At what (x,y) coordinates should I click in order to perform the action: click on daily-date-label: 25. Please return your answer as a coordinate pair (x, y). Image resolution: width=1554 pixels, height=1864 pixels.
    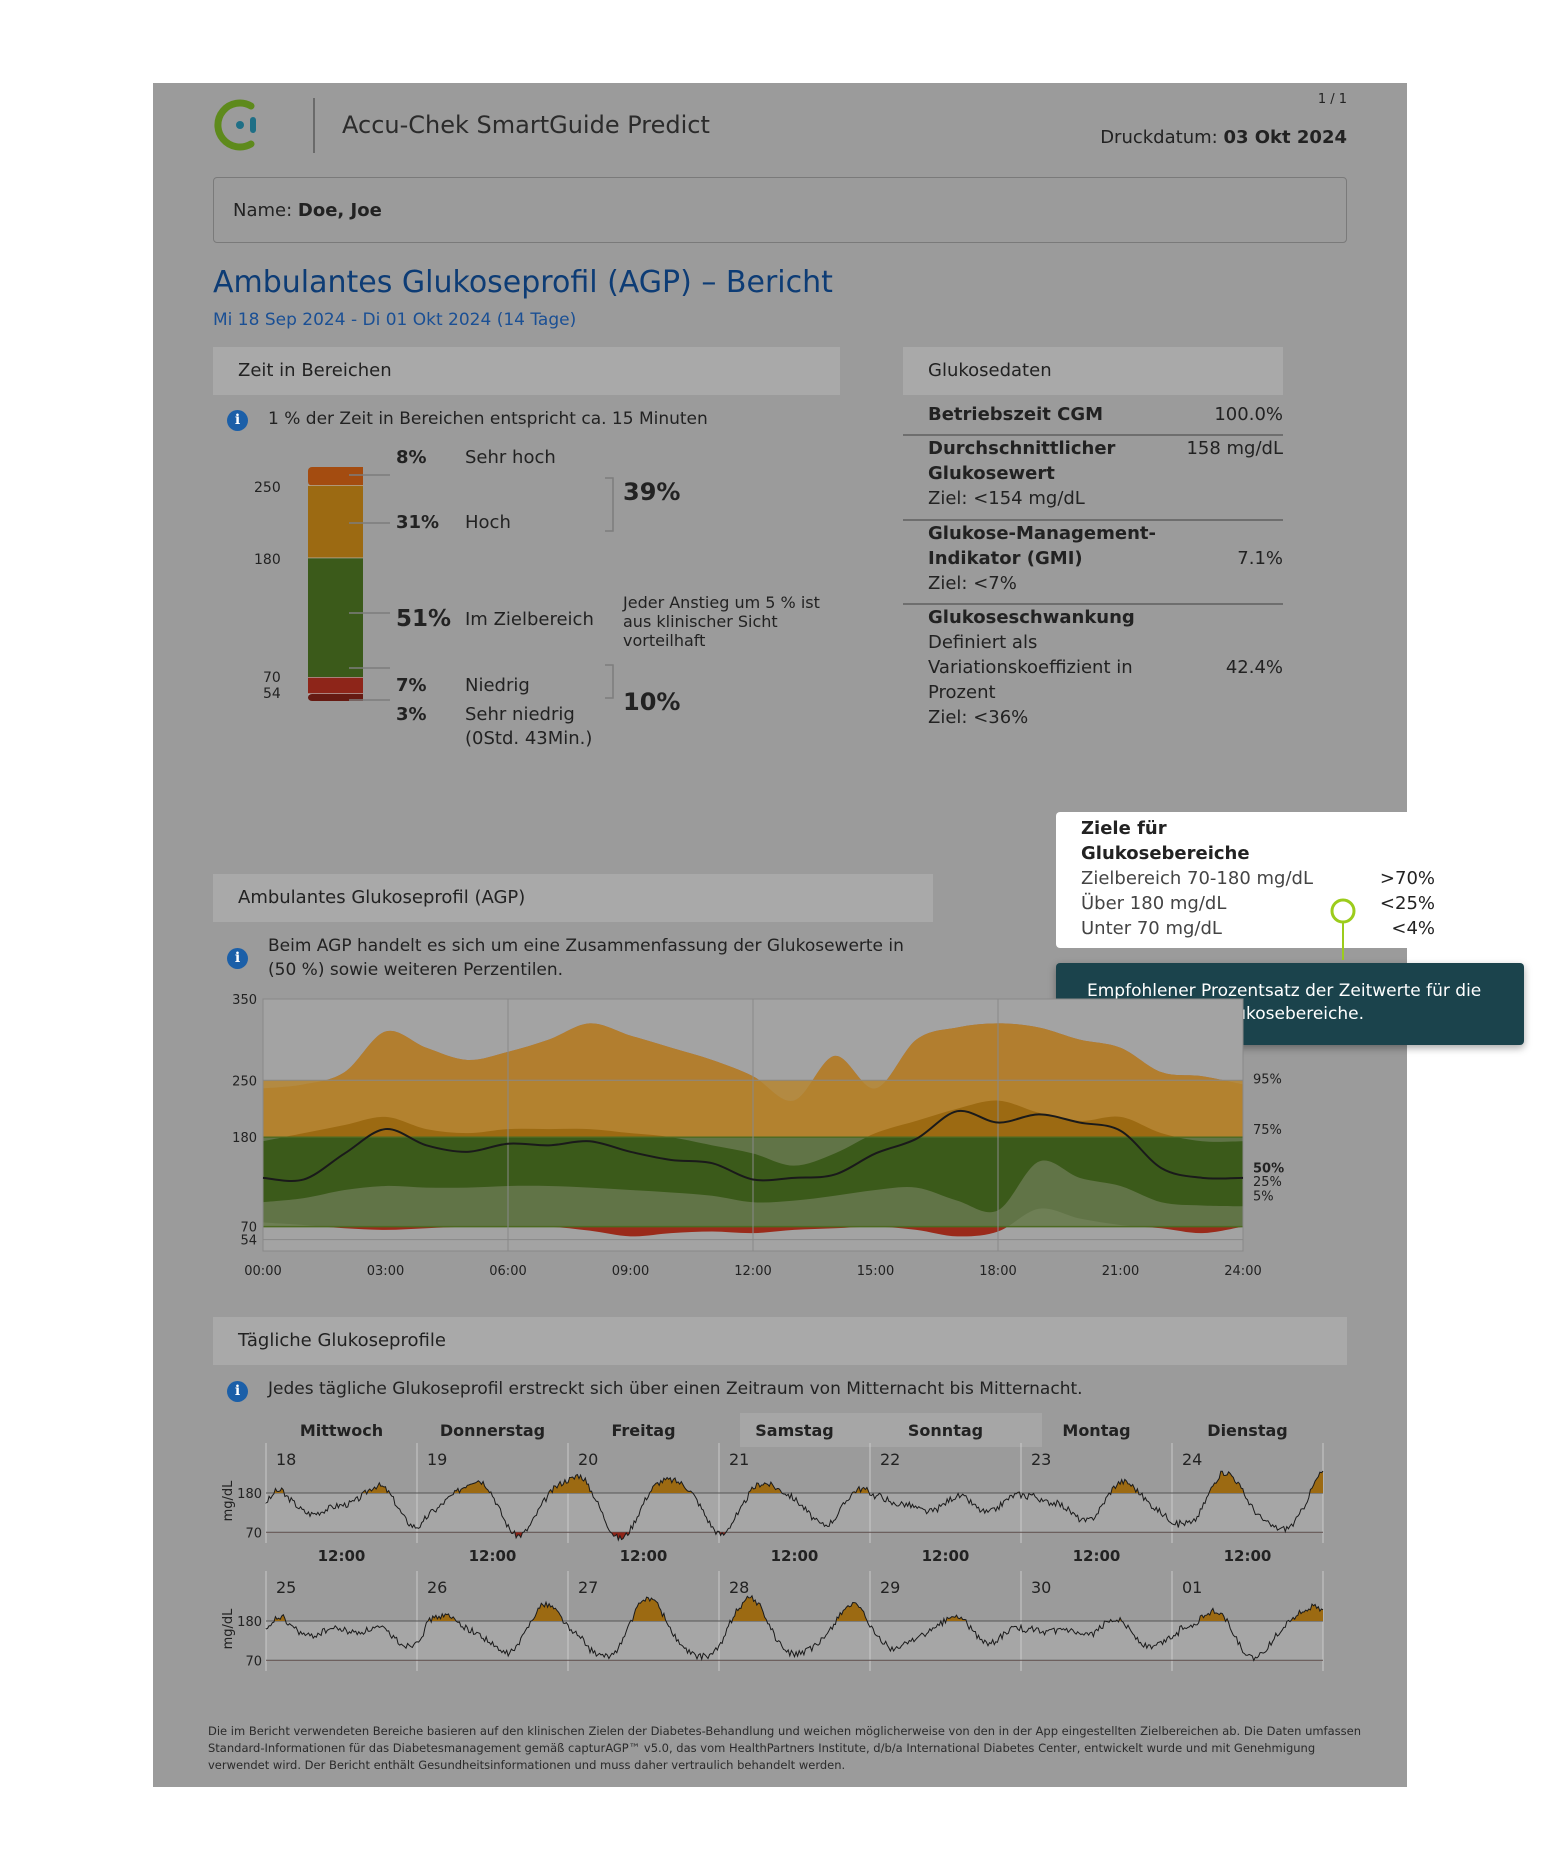
    Looking at the image, I should click on (286, 1587).